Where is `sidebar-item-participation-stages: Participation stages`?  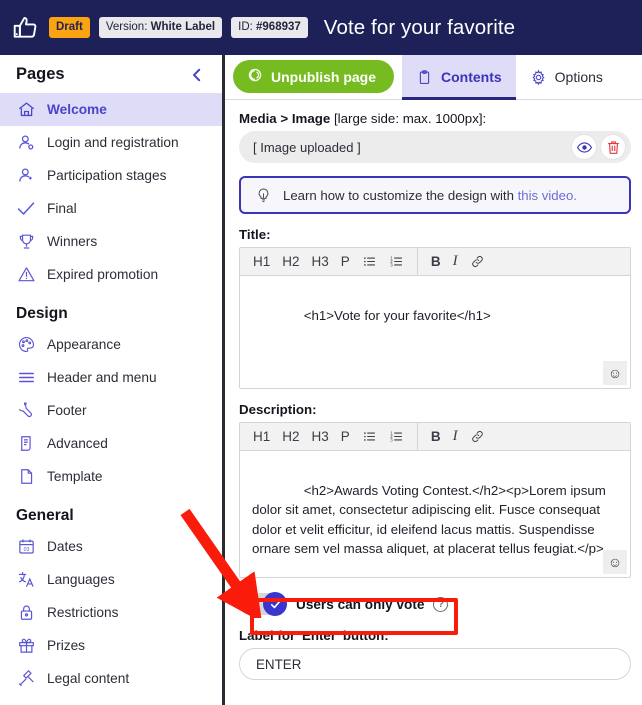 sidebar-item-participation-stages: Participation stages is located at coordinates (111, 175).